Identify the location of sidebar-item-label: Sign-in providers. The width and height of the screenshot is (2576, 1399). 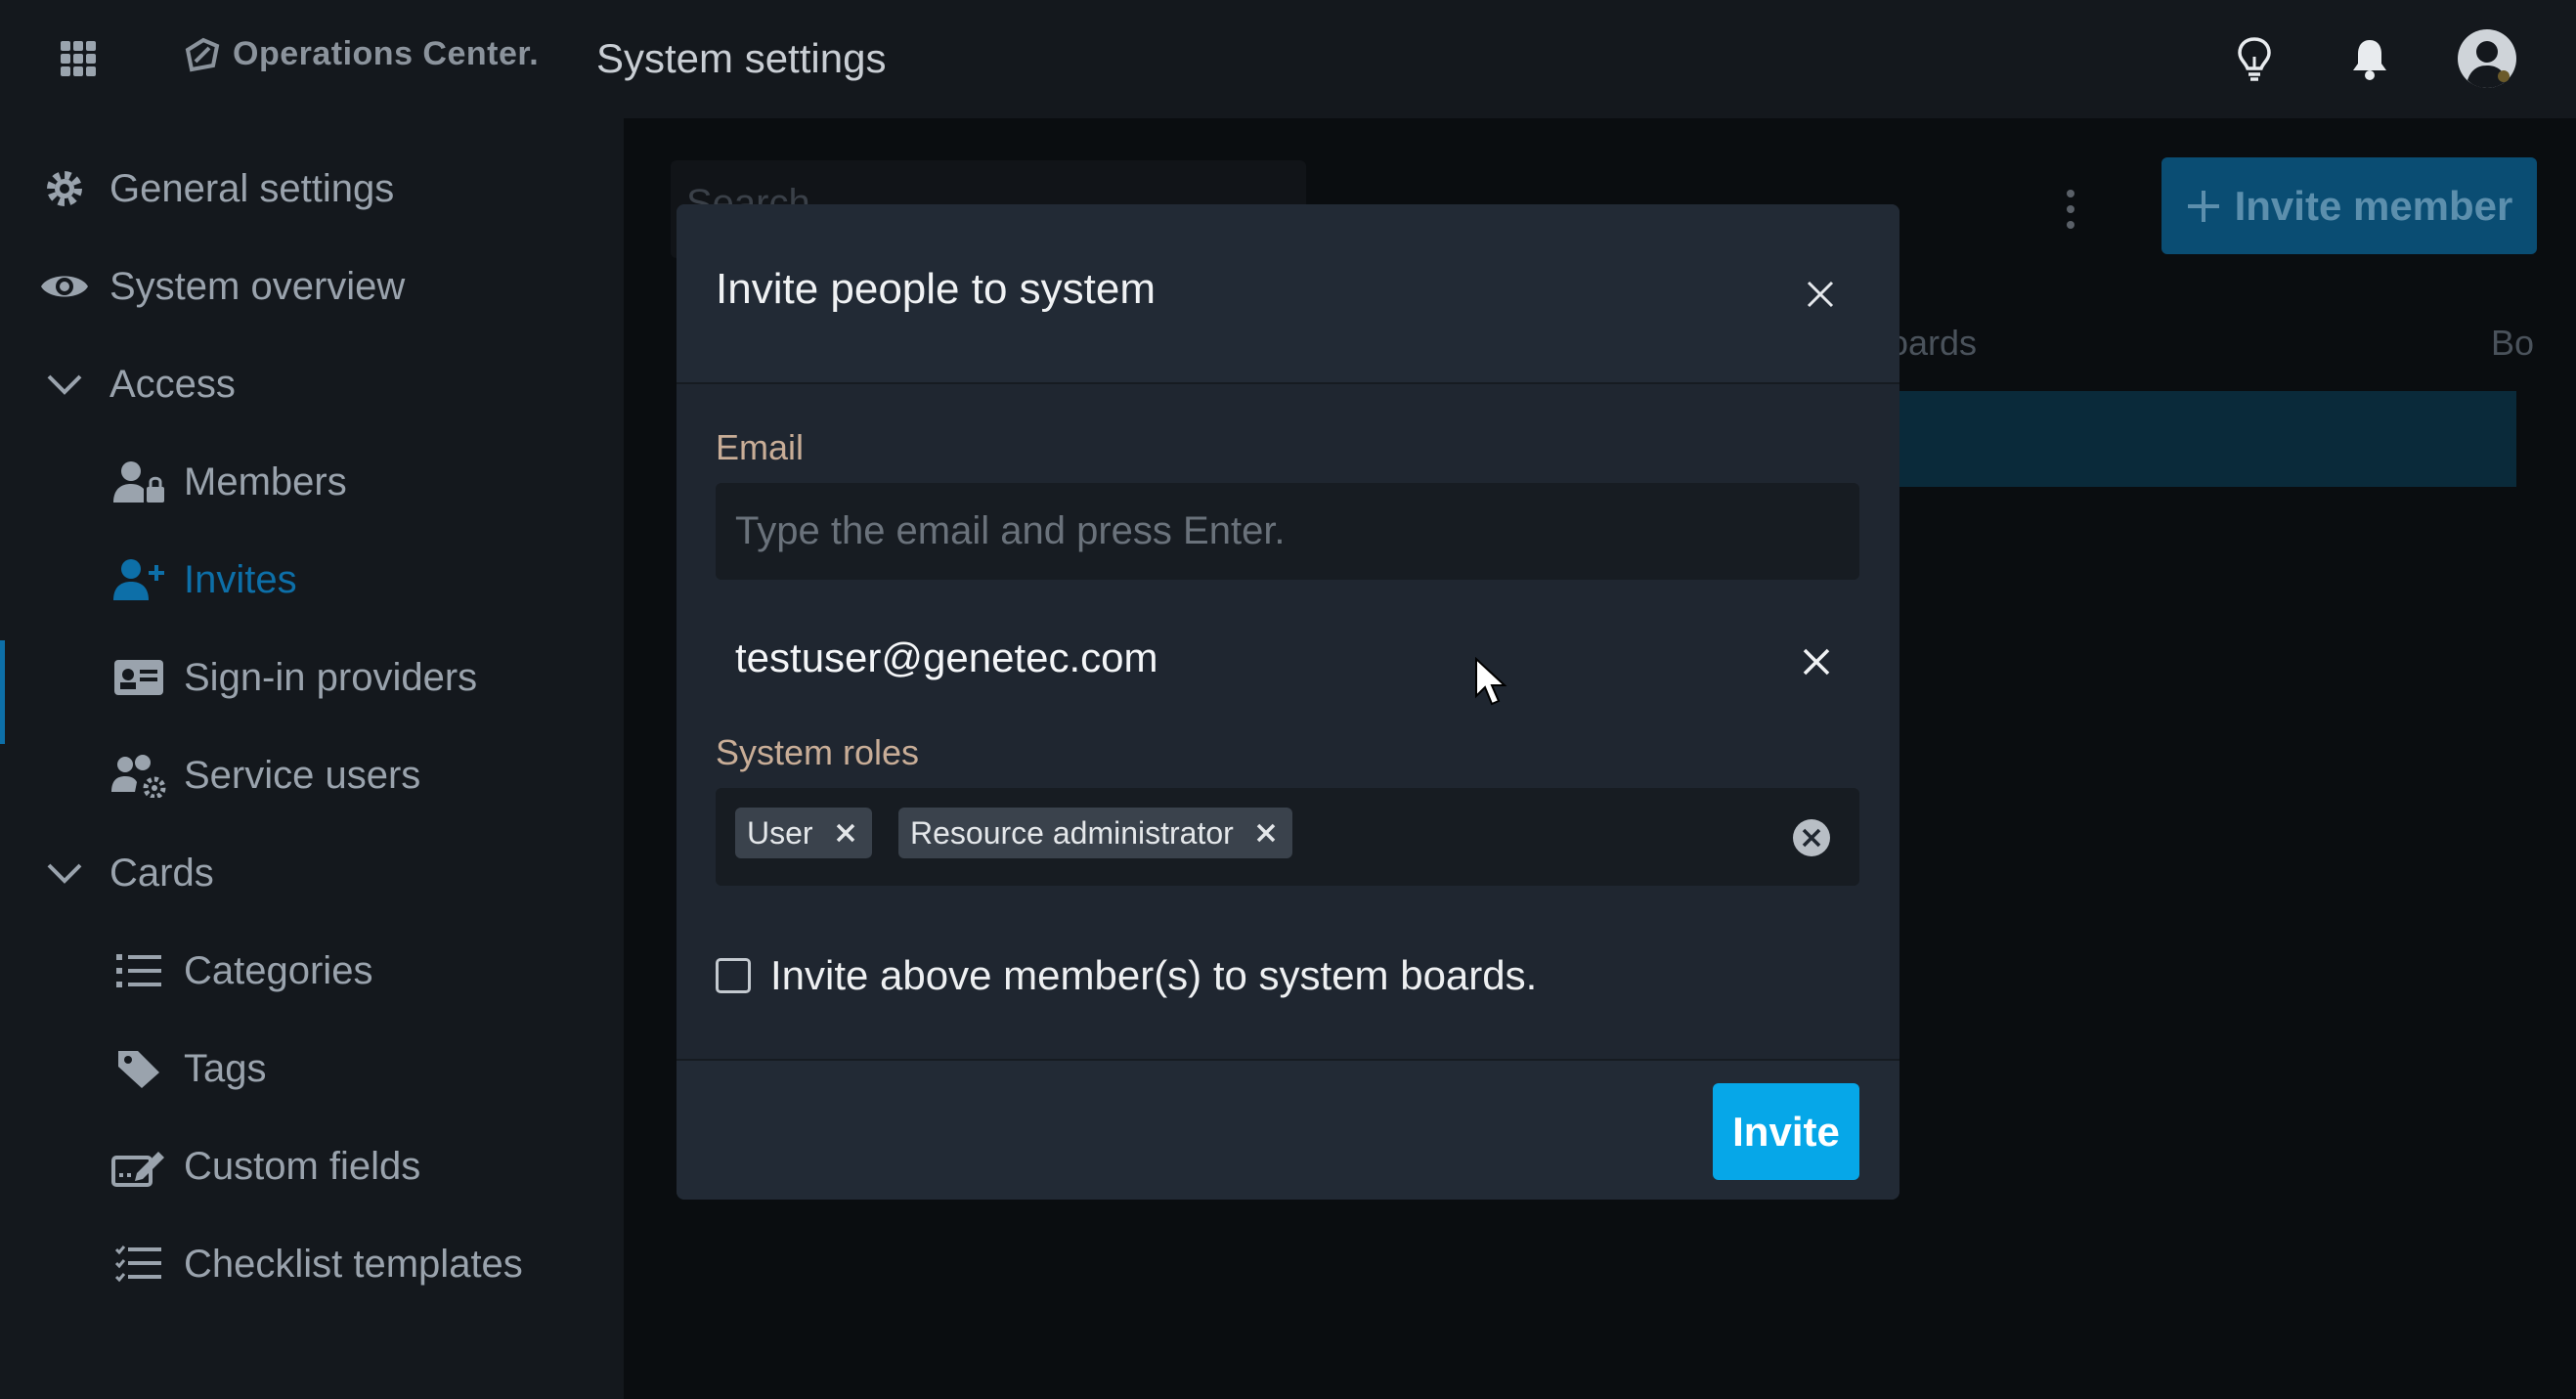
(331, 677).